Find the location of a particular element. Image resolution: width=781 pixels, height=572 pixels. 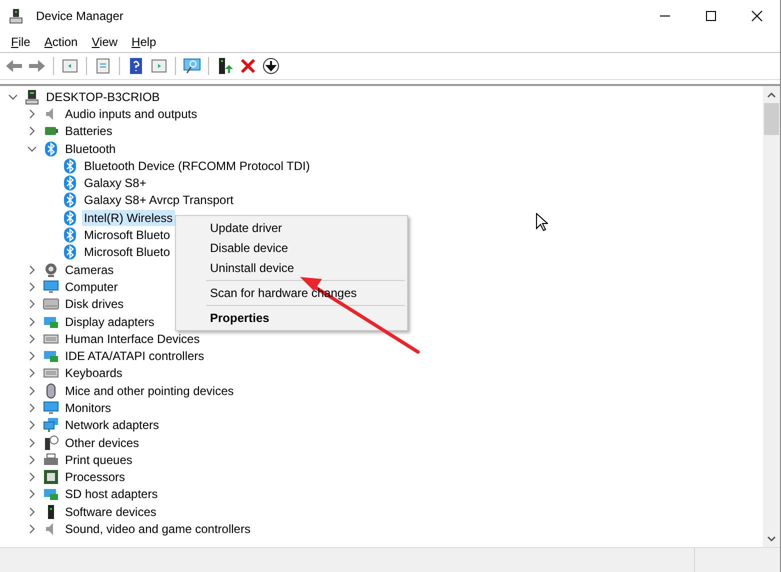

chip-icon is located at coordinates (51, 477).